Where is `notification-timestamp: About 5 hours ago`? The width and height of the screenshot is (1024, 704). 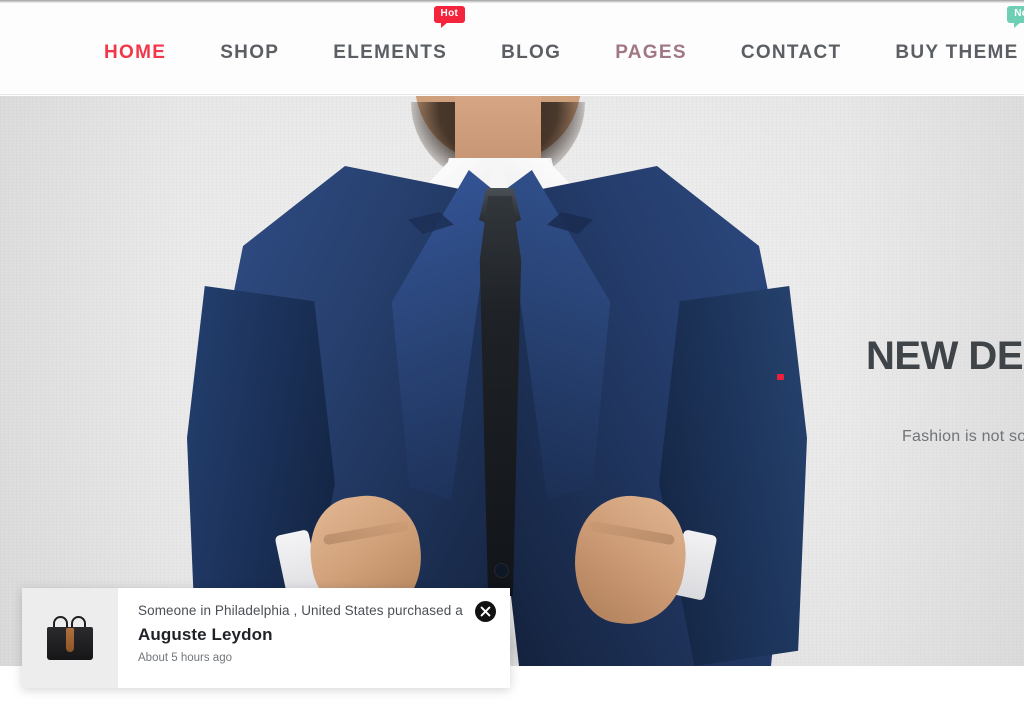
notification-timestamp: About 5 hours ago is located at coordinates (185, 657).